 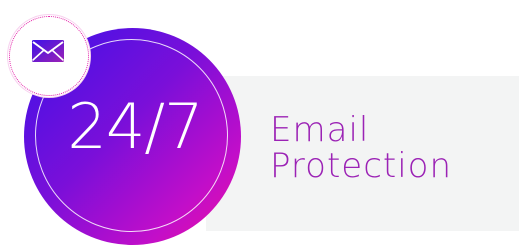 I want to click on feature-label-line-1: Email, so click(x=320, y=130).